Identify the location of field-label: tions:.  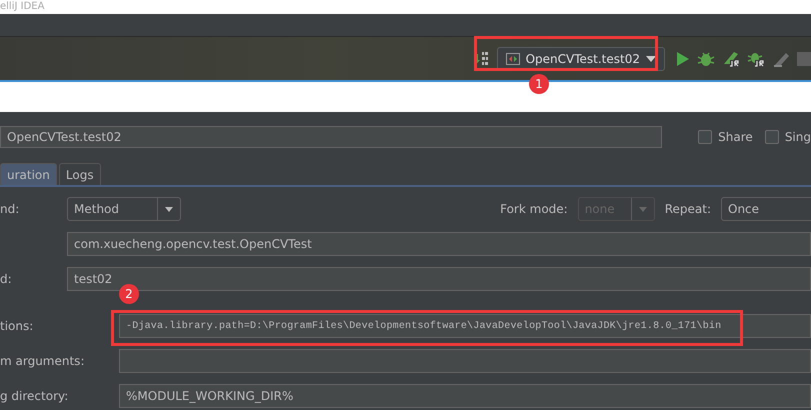
(17, 326).